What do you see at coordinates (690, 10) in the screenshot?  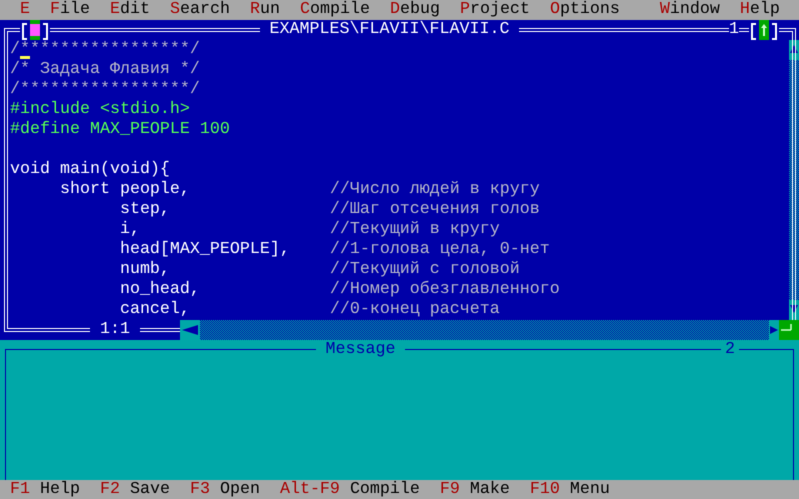 I see `menu-item: Window` at bounding box center [690, 10].